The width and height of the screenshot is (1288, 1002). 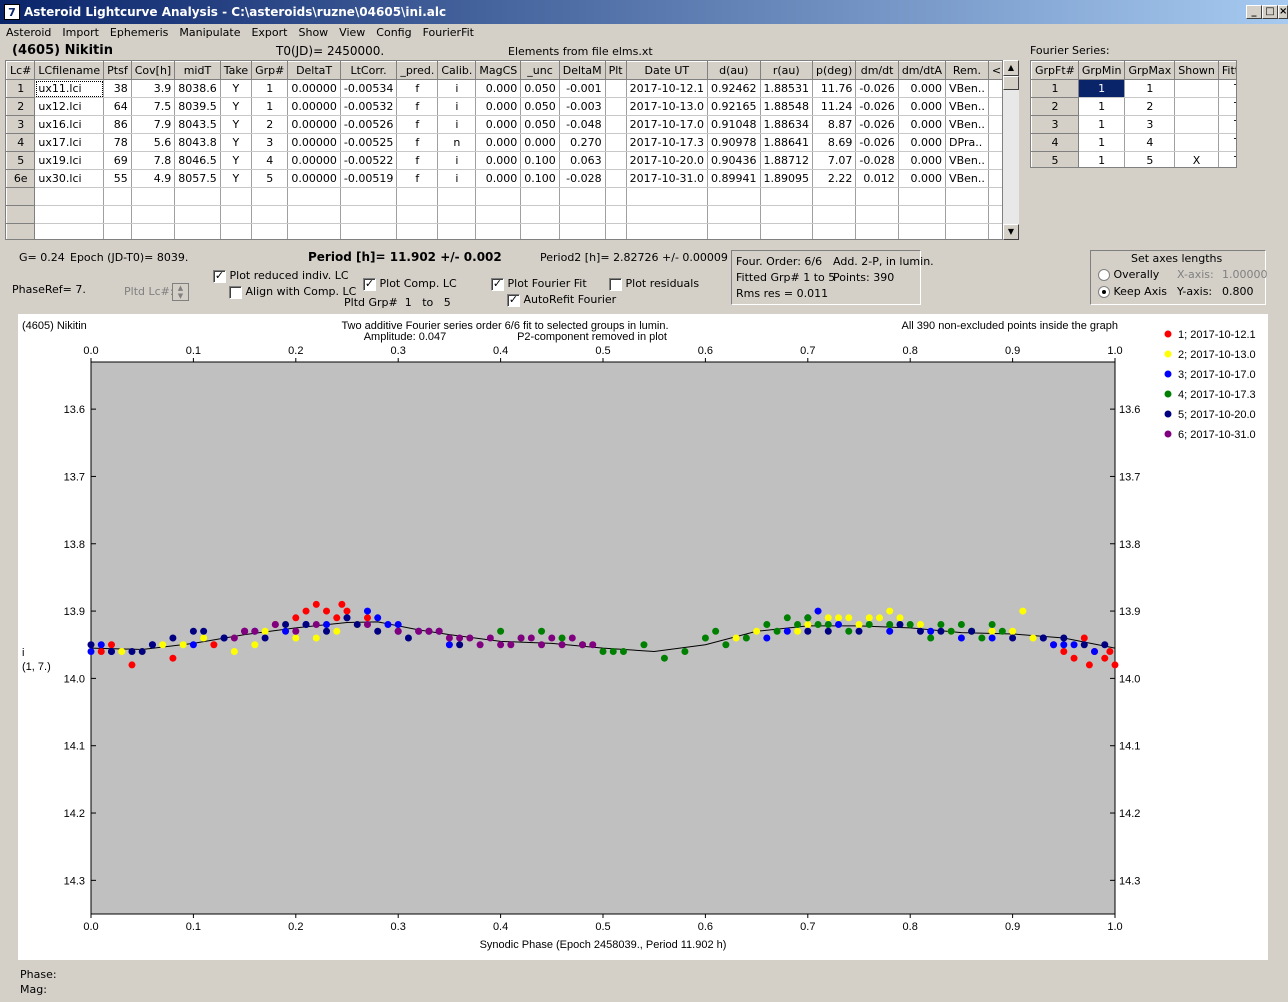 What do you see at coordinates (270, 70) in the screenshot?
I see `column-header: Grp#` at bounding box center [270, 70].